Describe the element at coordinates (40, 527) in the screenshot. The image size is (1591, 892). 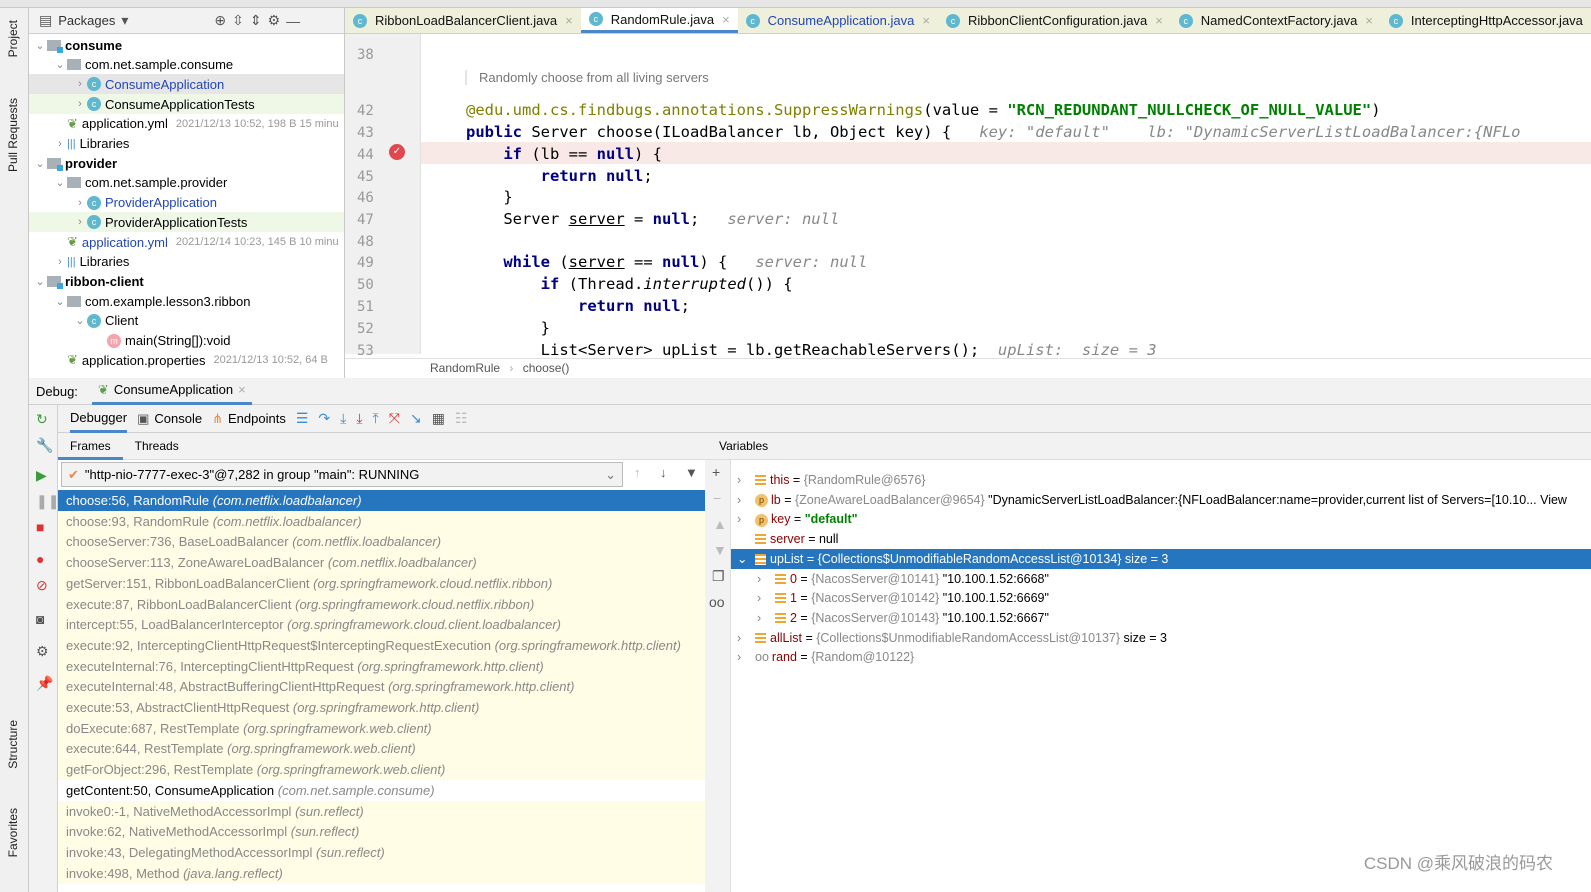
I see `stop-icon: ■` at that location.